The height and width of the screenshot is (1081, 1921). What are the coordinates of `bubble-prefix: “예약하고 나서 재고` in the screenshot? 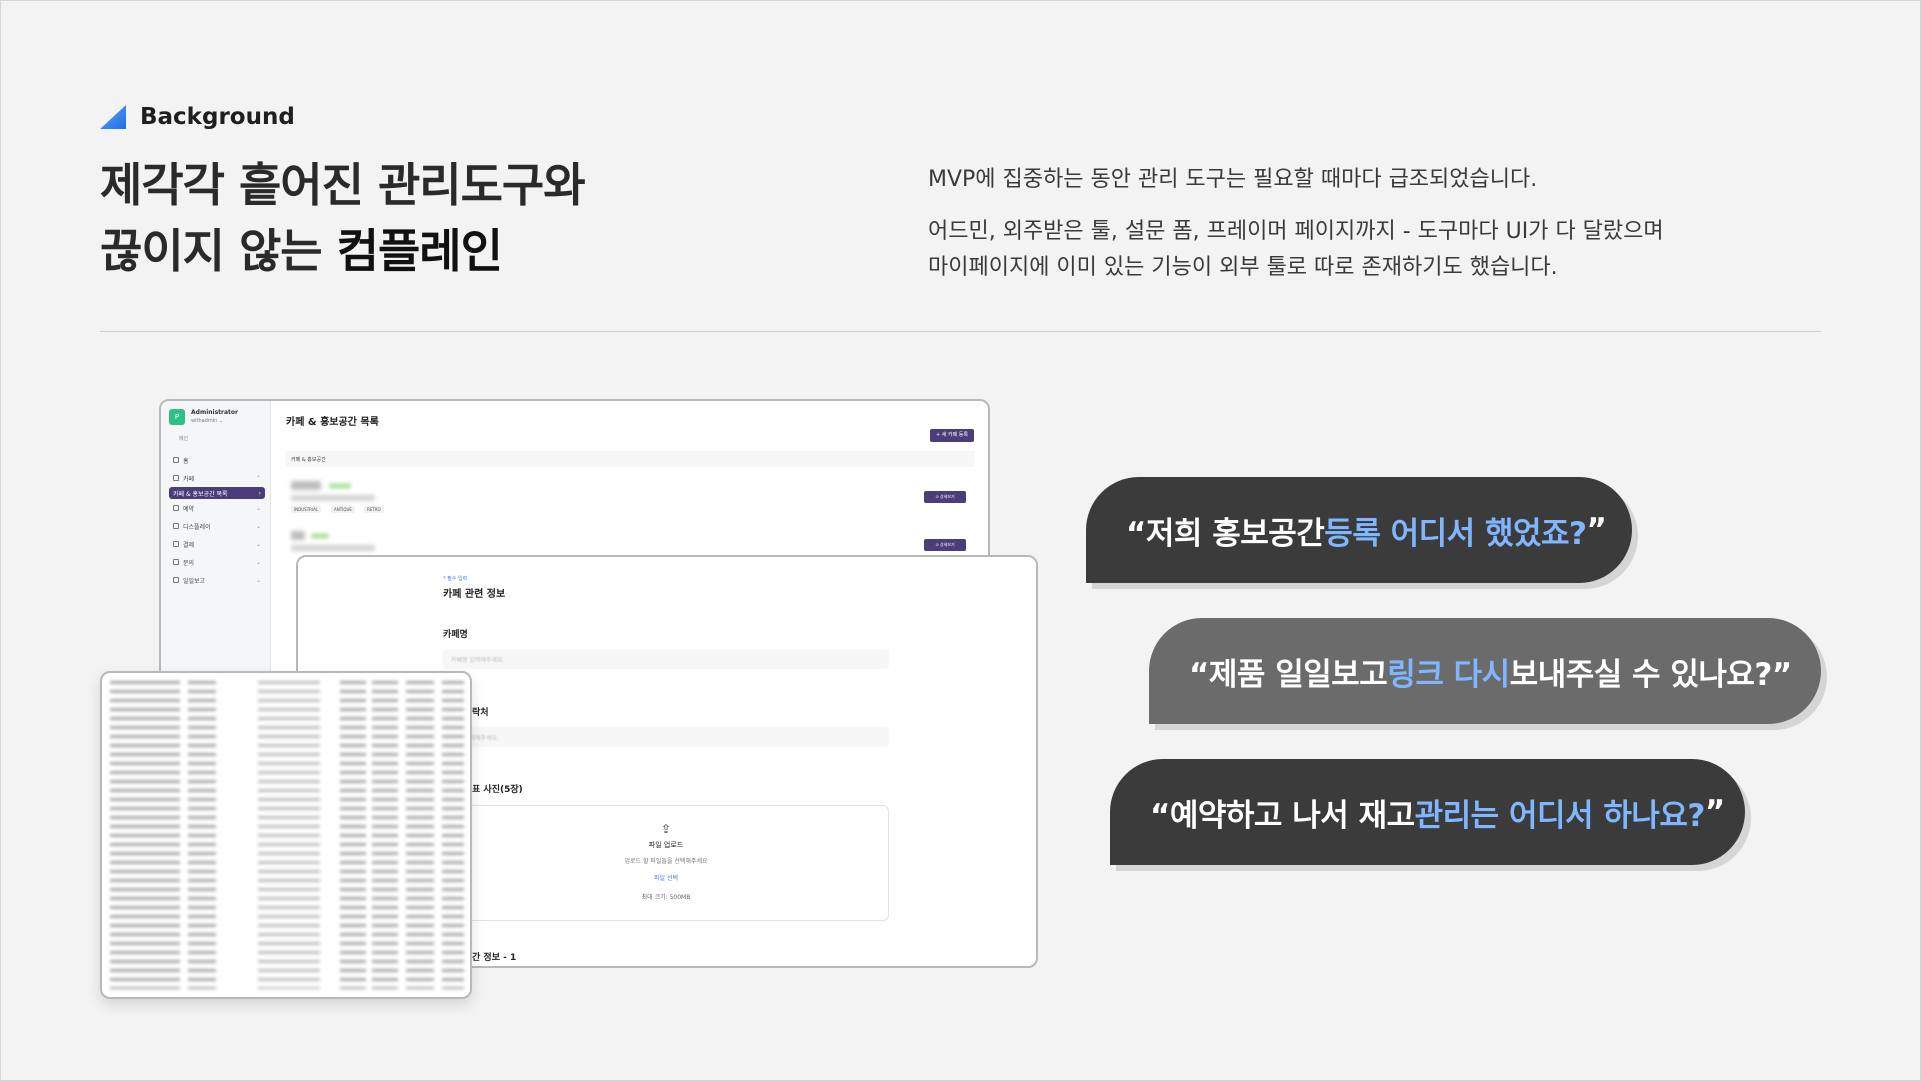 It's located at (1282, 815).